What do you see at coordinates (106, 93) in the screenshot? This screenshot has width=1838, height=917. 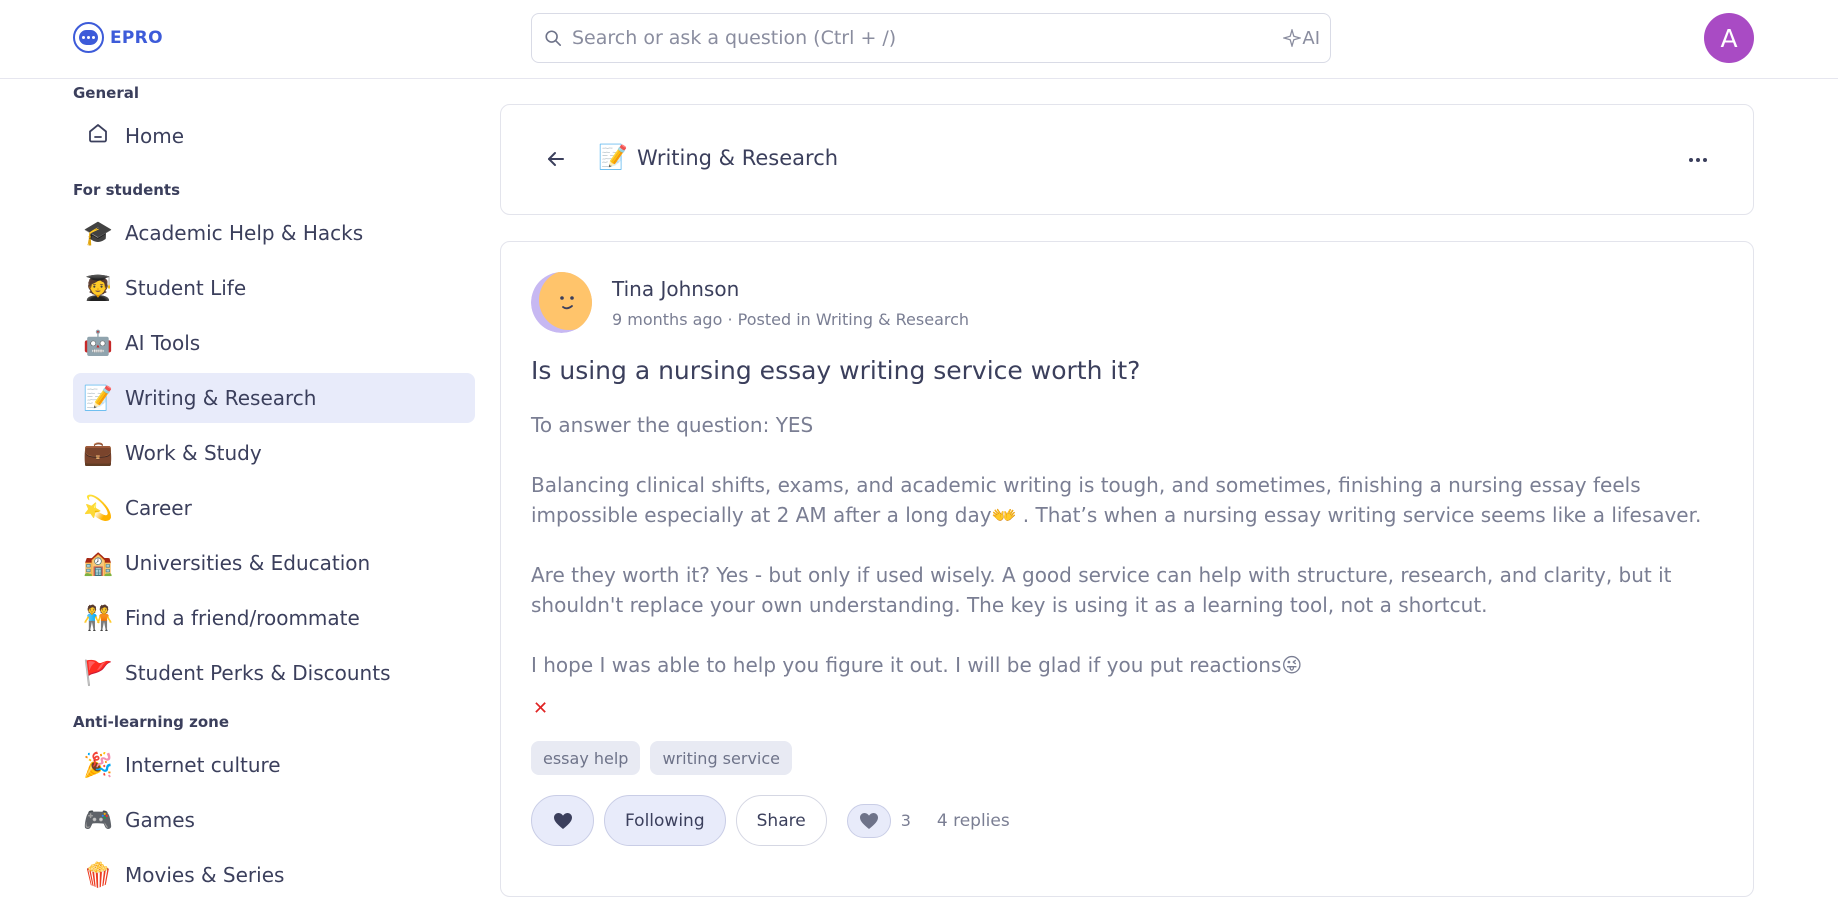 I see `section-label-general: General` at bounding box center [106, 93].